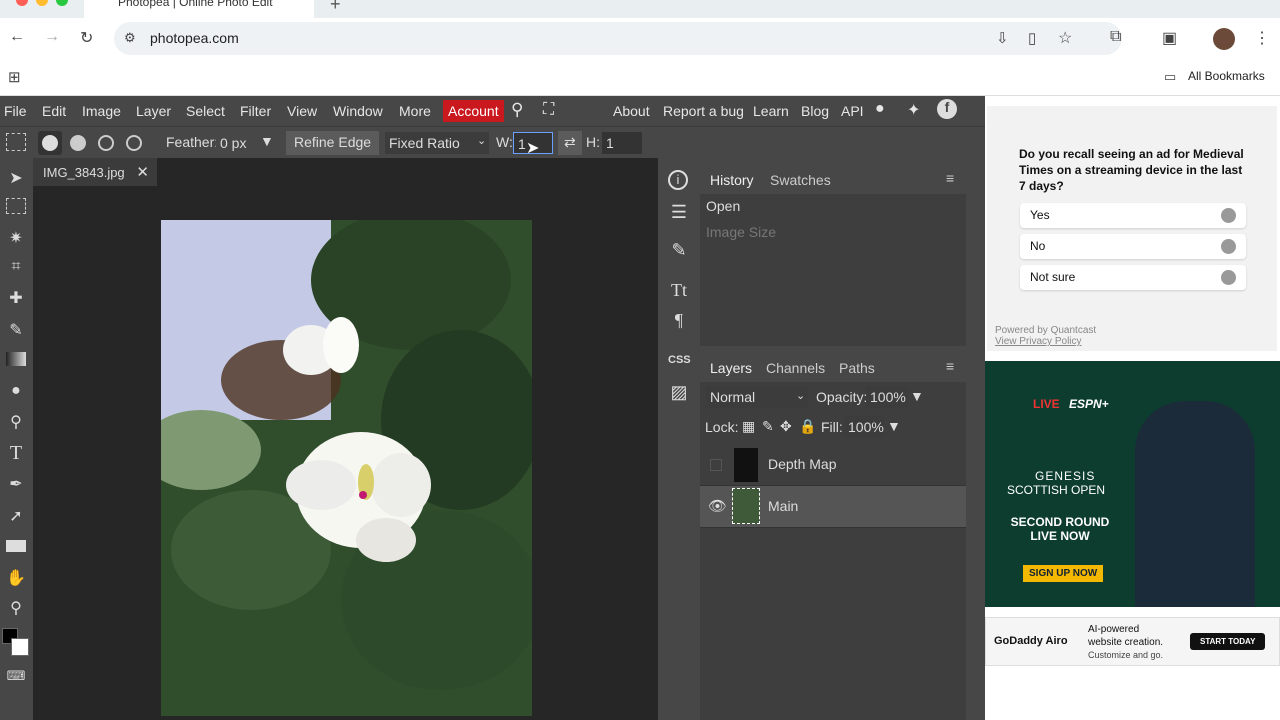 The width and height of the screenshot is (1280, 720). Describe the element at coordinates (16, 178) in the screenshot. I see `move-tool-icon: ➤` at that location.